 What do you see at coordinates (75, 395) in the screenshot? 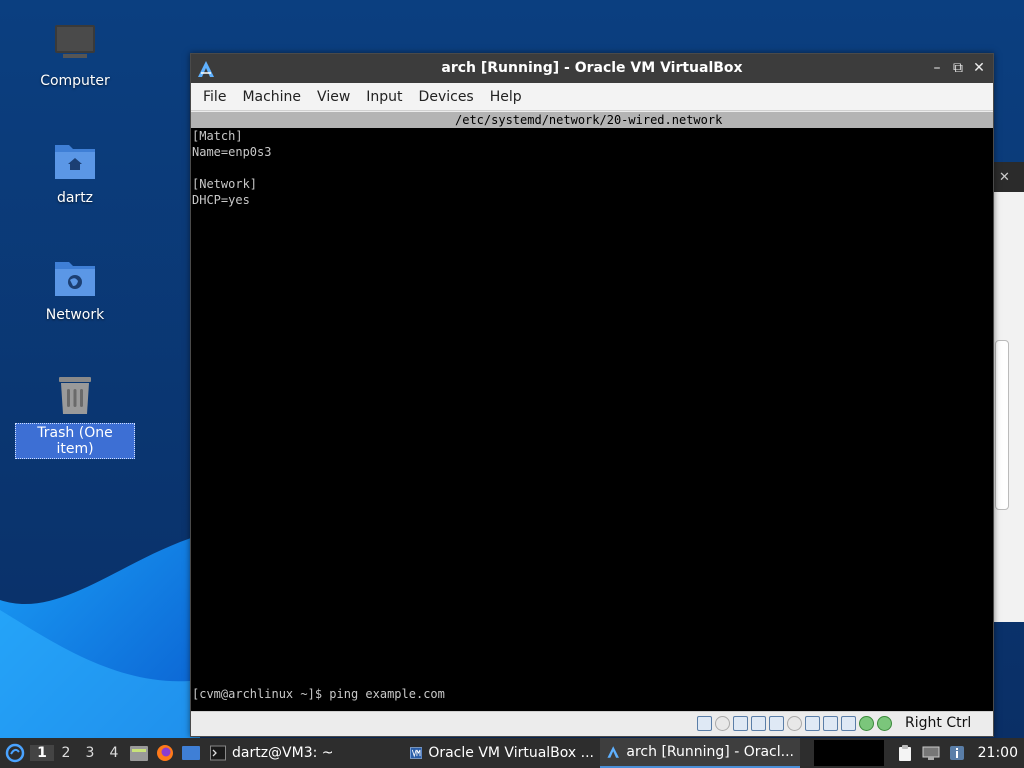
I see `trash-icon` at bounding box center [75, 395].